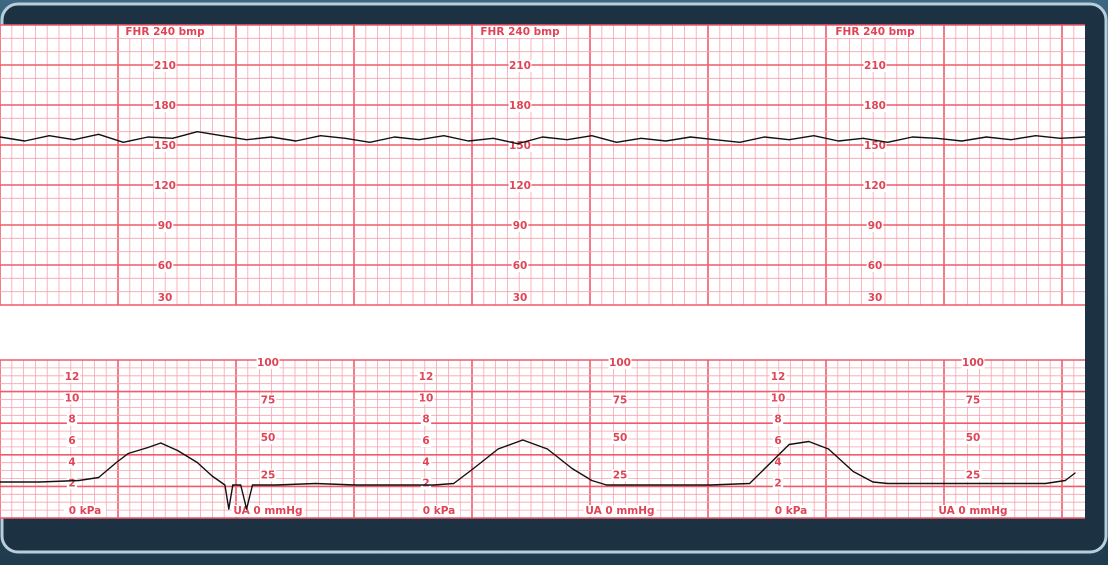 The height and width of the screenshot is (565, 1108). I want to click on ua-kpa-tick-label: 4, so click(71, 462).